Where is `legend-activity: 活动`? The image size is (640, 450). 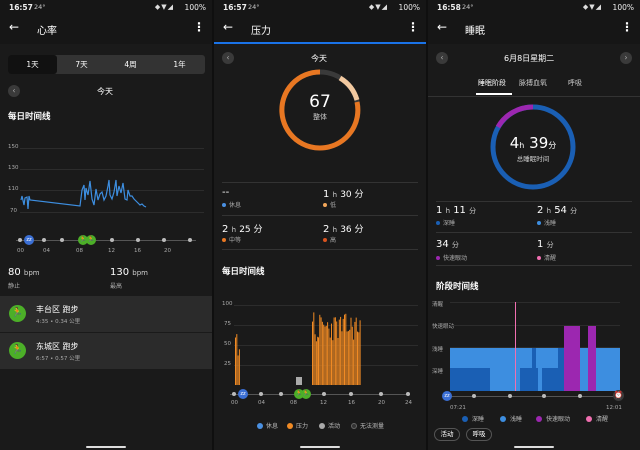 legend-activity: 活动 is located at coordinates (334, 426).